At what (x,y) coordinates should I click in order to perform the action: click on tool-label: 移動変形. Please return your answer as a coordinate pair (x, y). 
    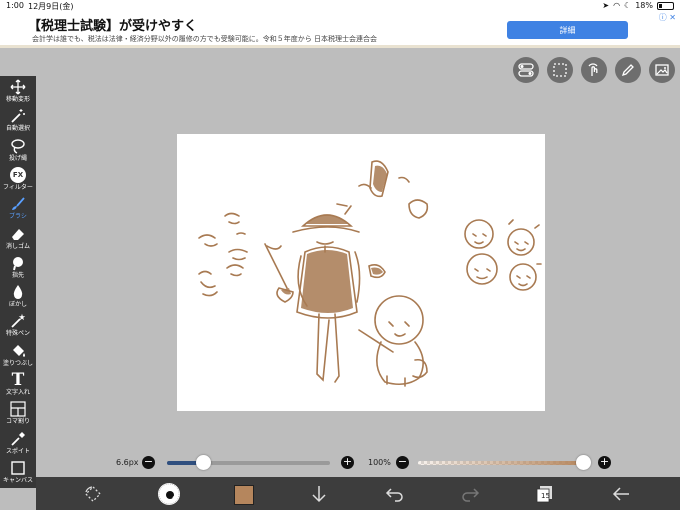
    Looking at the image, I should click on (17, 99).